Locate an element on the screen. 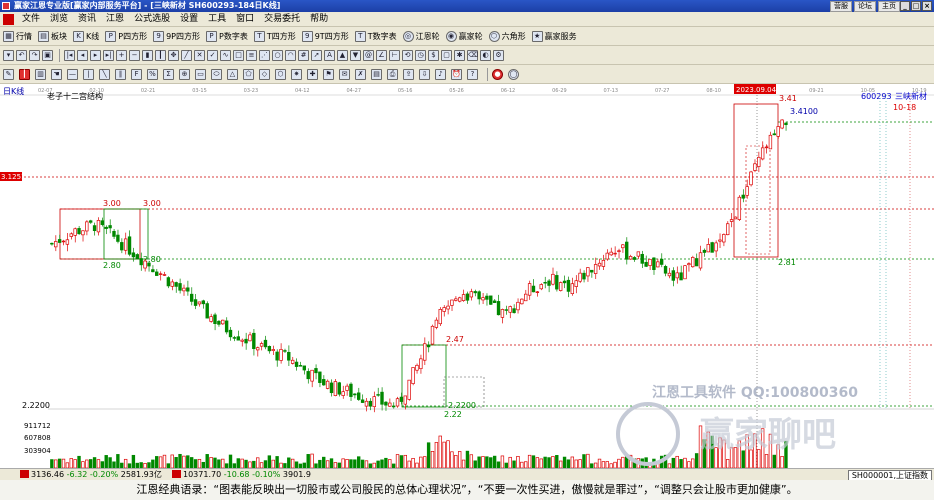  menu-help: 帮助 is located at coordinates (319, 19).